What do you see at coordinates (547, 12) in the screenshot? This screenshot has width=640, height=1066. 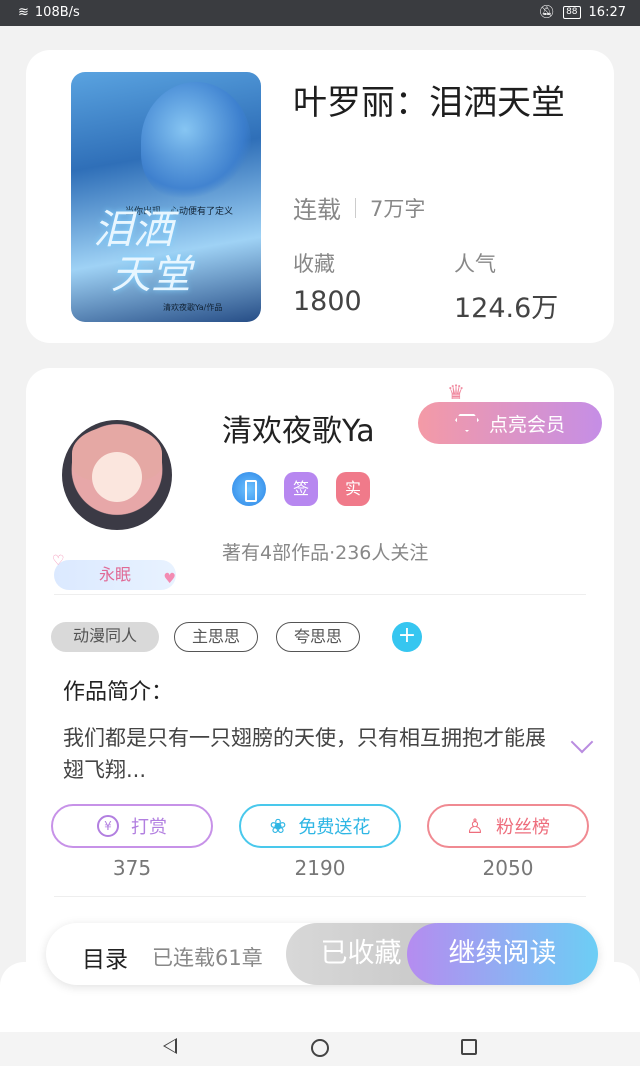 I see `mute-icon: 🔕︎` at bounding box center [547, 12].